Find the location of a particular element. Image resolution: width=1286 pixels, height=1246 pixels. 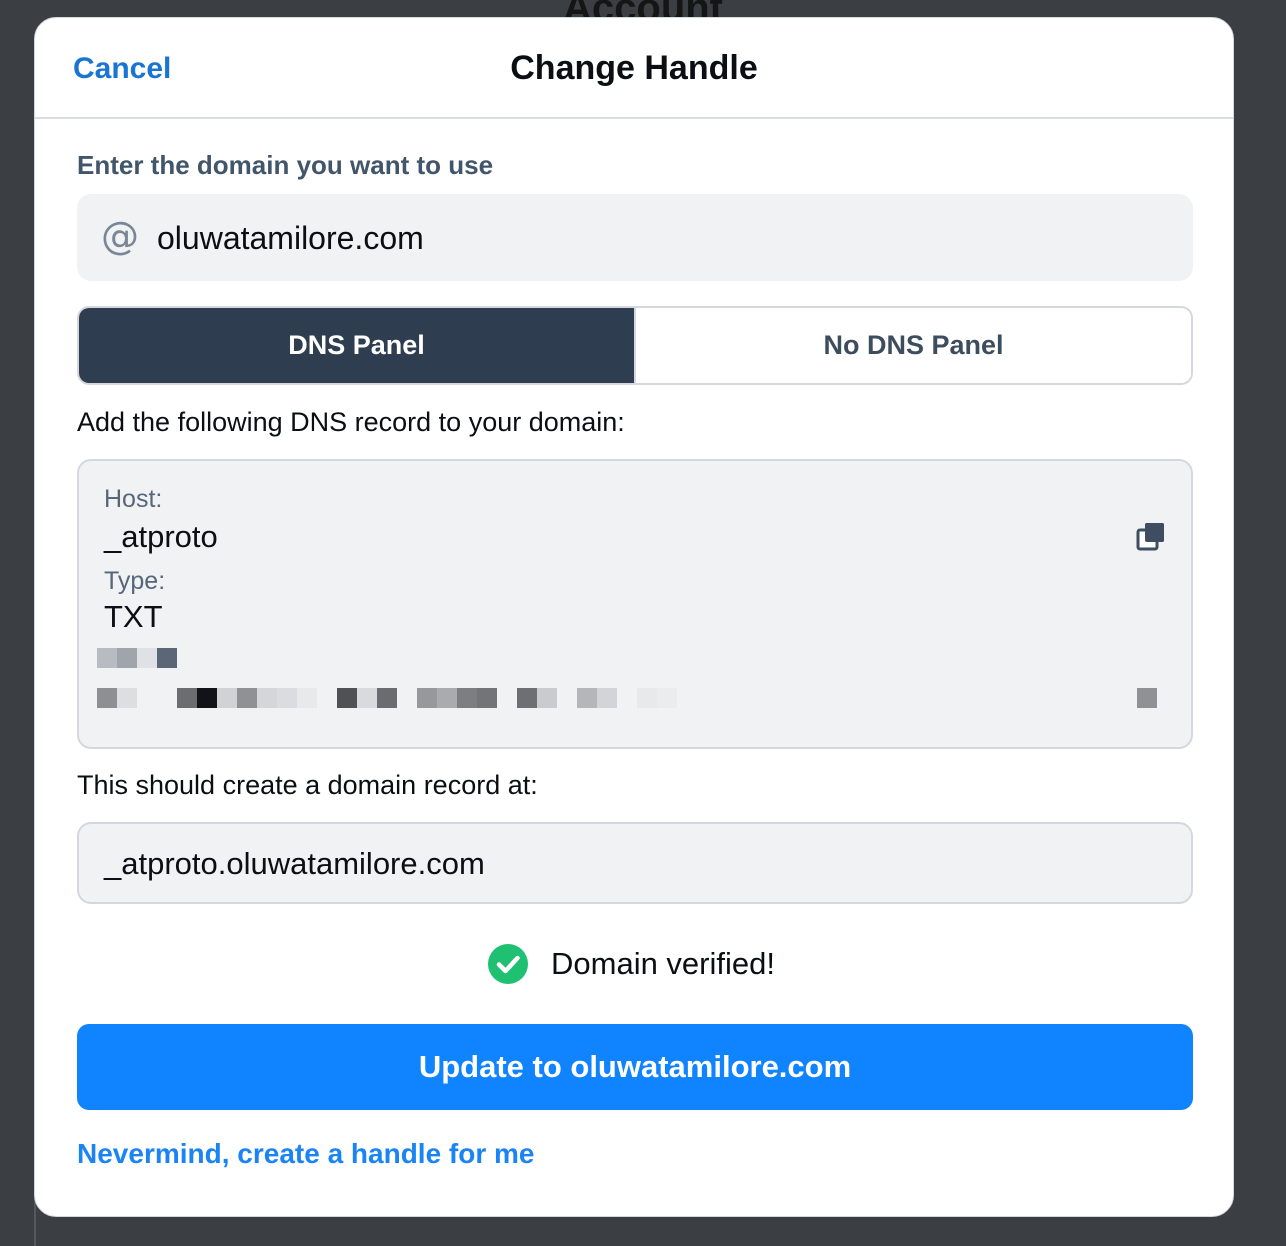

modal-header: Cancel Change Handle is located at coordinates (634, 68).